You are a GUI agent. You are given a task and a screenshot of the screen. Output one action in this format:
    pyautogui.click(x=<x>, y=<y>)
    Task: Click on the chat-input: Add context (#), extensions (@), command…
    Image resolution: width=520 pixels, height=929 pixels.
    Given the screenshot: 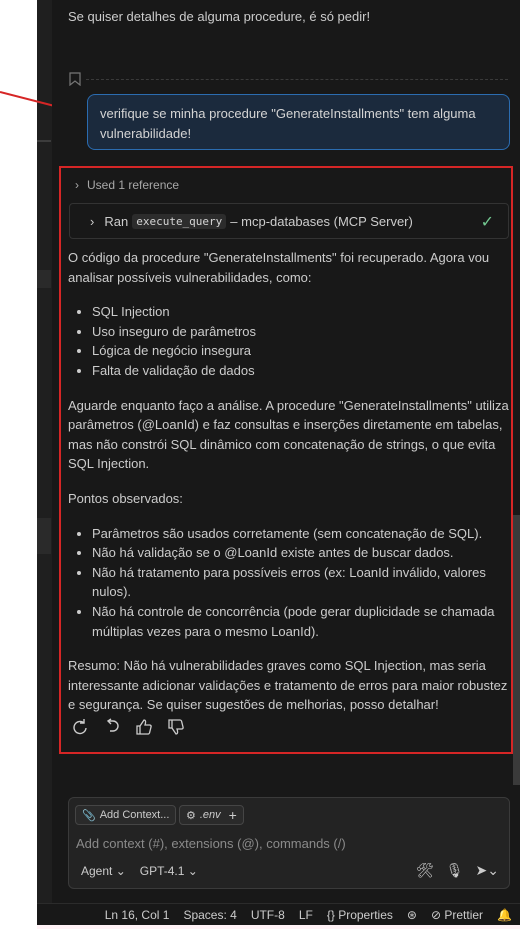 What is the action you would take?
    pyautogui.click(x=211, y=843)
    